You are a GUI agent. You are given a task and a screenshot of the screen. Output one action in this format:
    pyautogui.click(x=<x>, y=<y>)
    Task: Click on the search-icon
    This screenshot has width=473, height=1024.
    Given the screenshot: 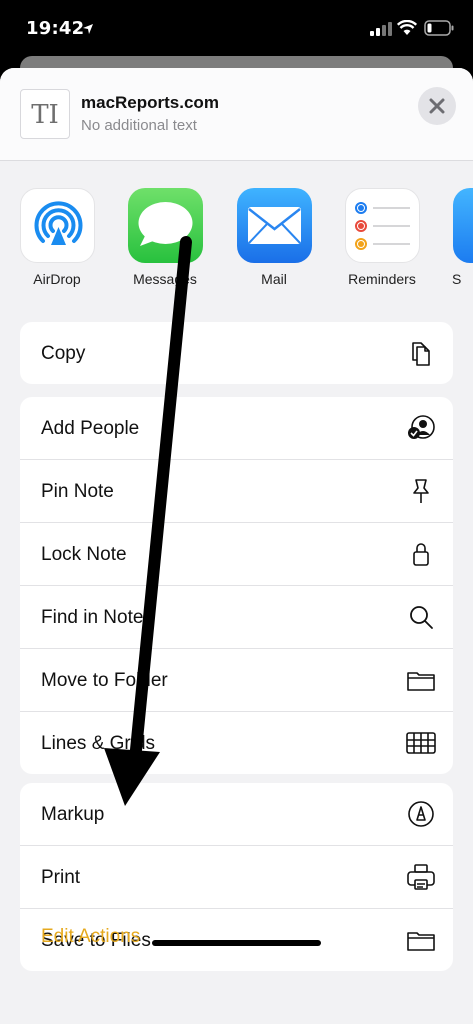 What is the action you would take?
    pyautogui.click(x=421, y=617)
    